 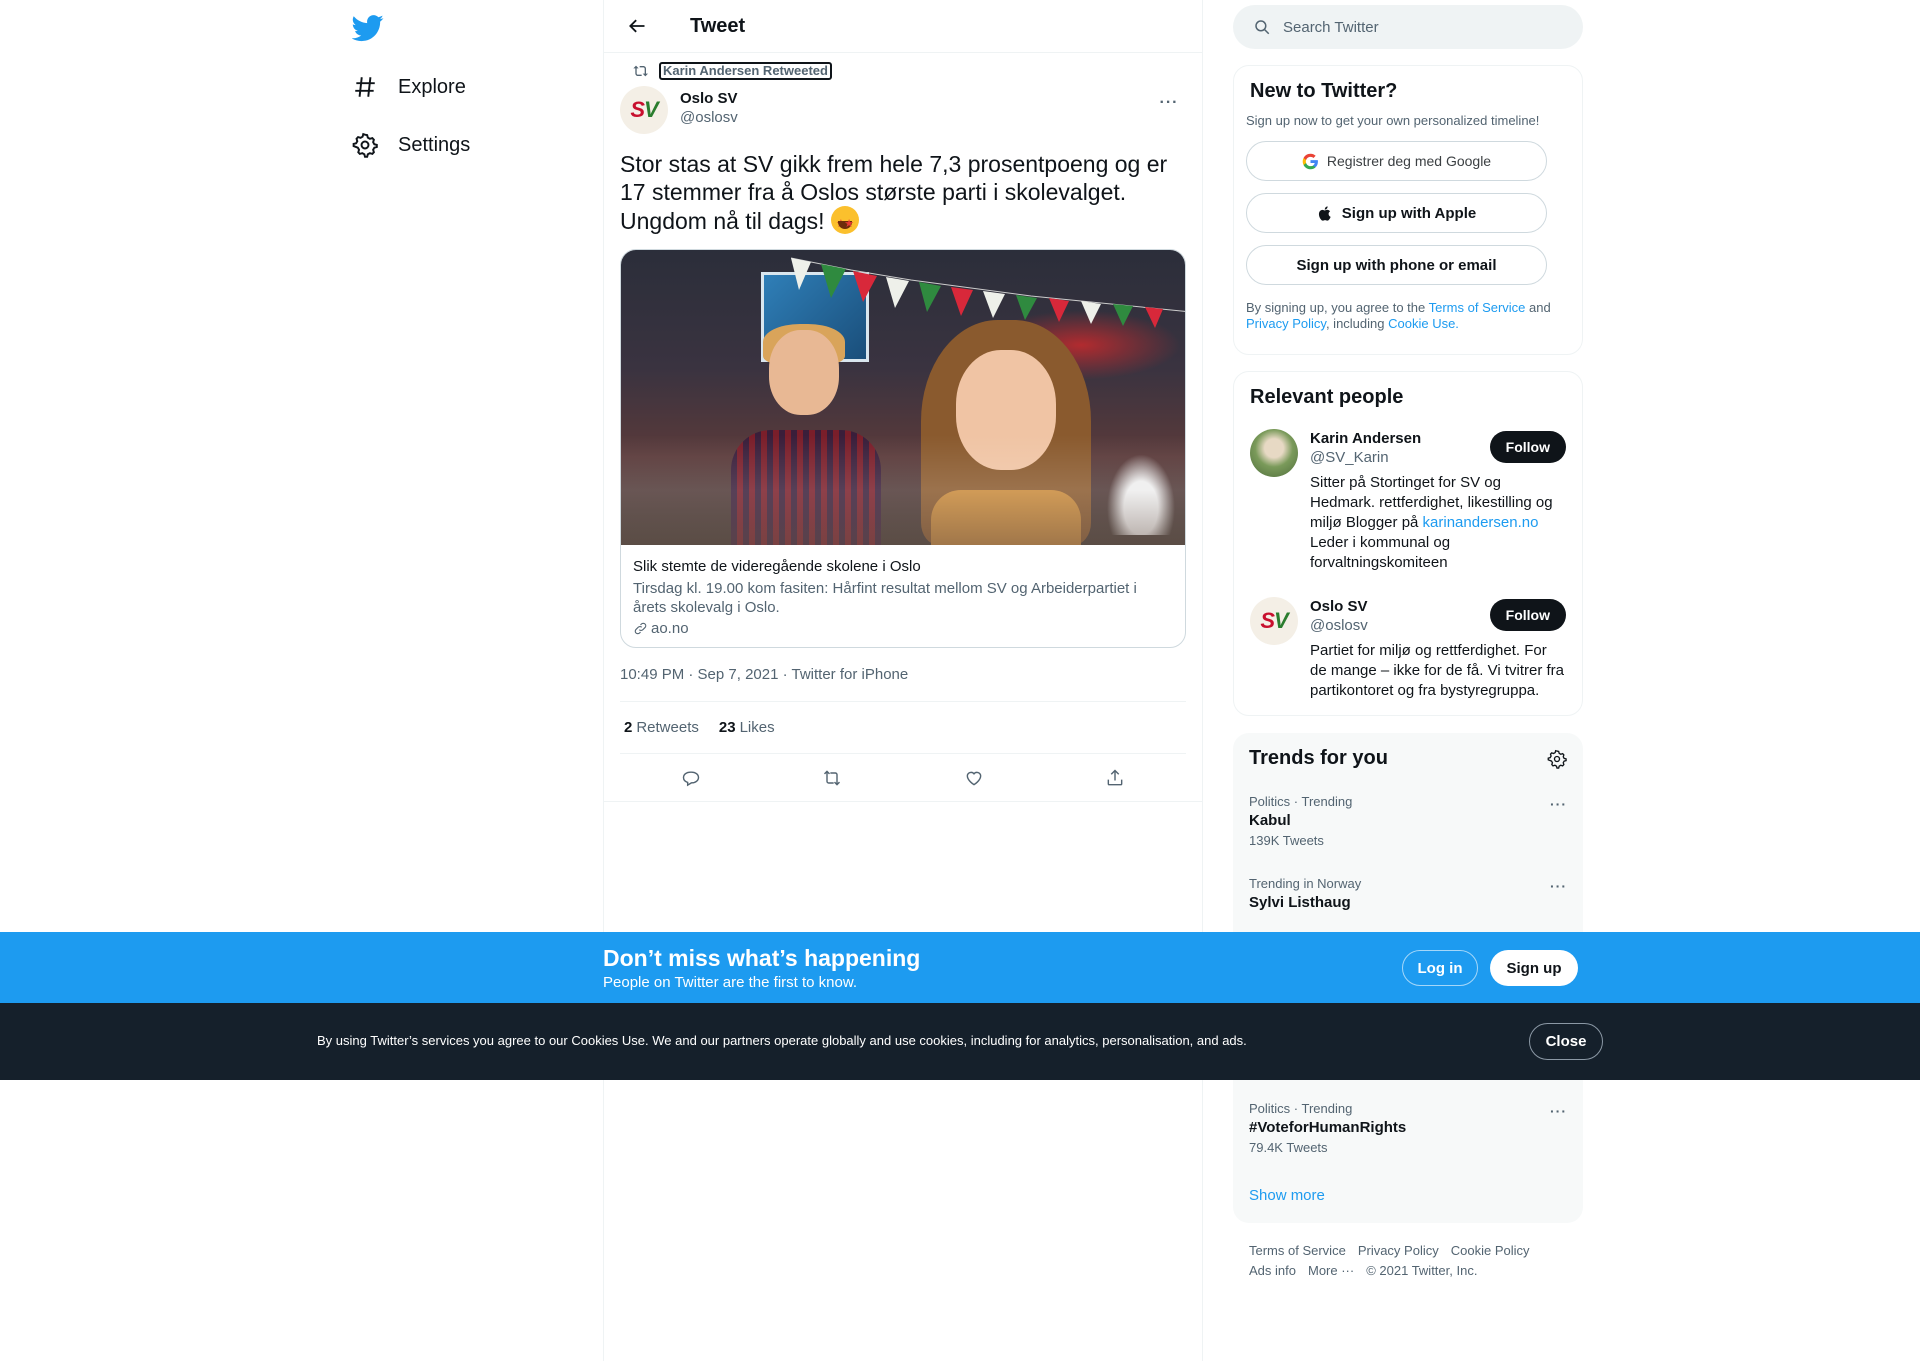 What do you see at coordinates (1380, 552) in the screenshot?
I see `bio-text: Leder i kommunal og forvaltningskomiteen` at bounding box center [1380, 552].